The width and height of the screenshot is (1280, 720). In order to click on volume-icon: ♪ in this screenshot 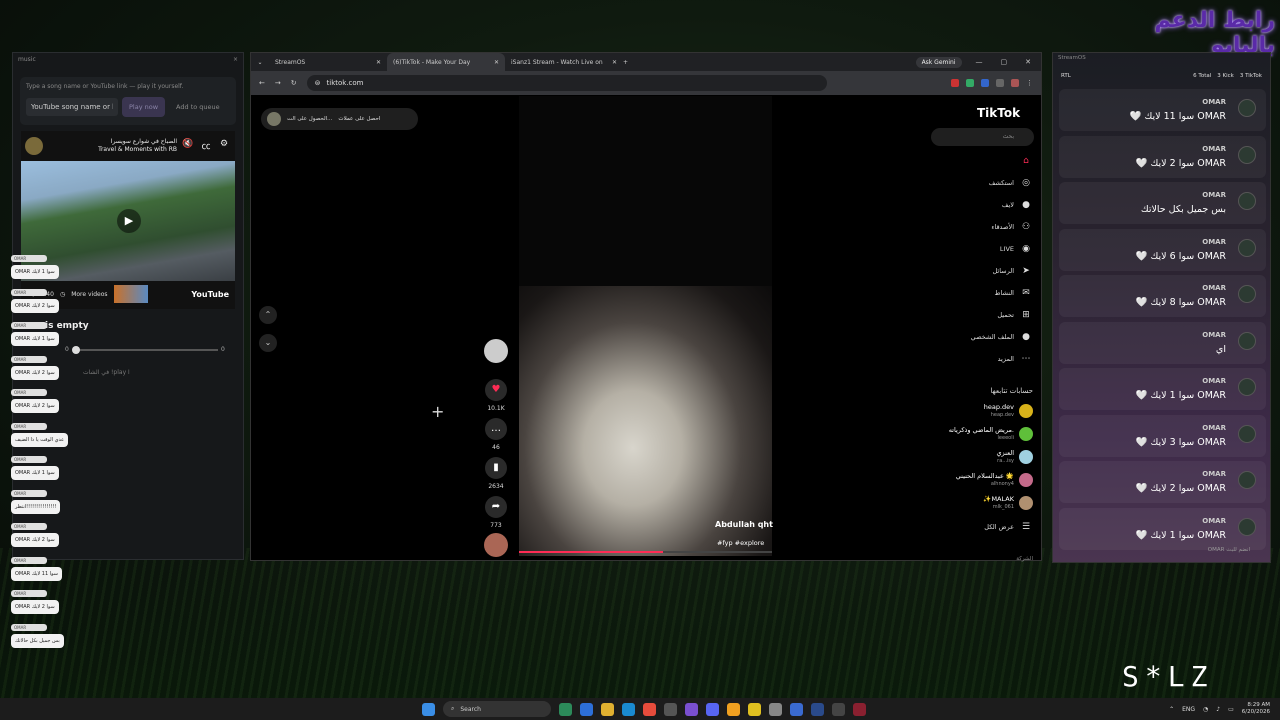, I will do `click(1218, 709)`.